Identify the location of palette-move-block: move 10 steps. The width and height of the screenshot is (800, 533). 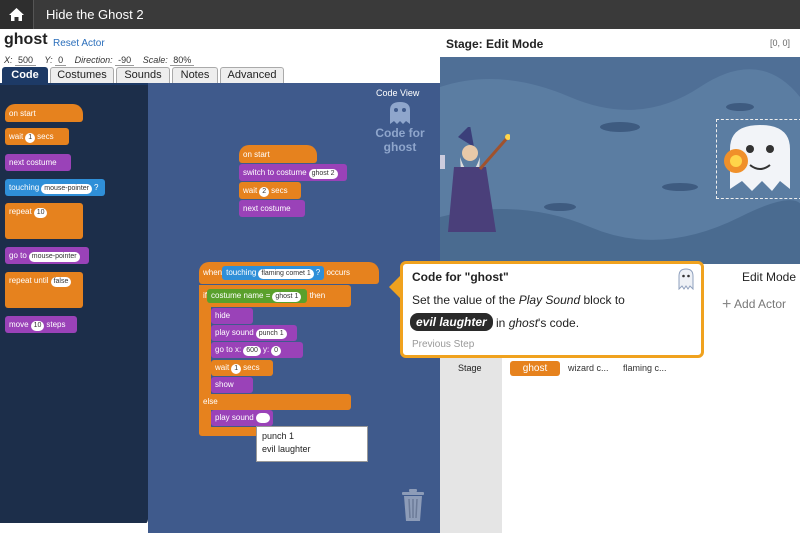
(41, 324).